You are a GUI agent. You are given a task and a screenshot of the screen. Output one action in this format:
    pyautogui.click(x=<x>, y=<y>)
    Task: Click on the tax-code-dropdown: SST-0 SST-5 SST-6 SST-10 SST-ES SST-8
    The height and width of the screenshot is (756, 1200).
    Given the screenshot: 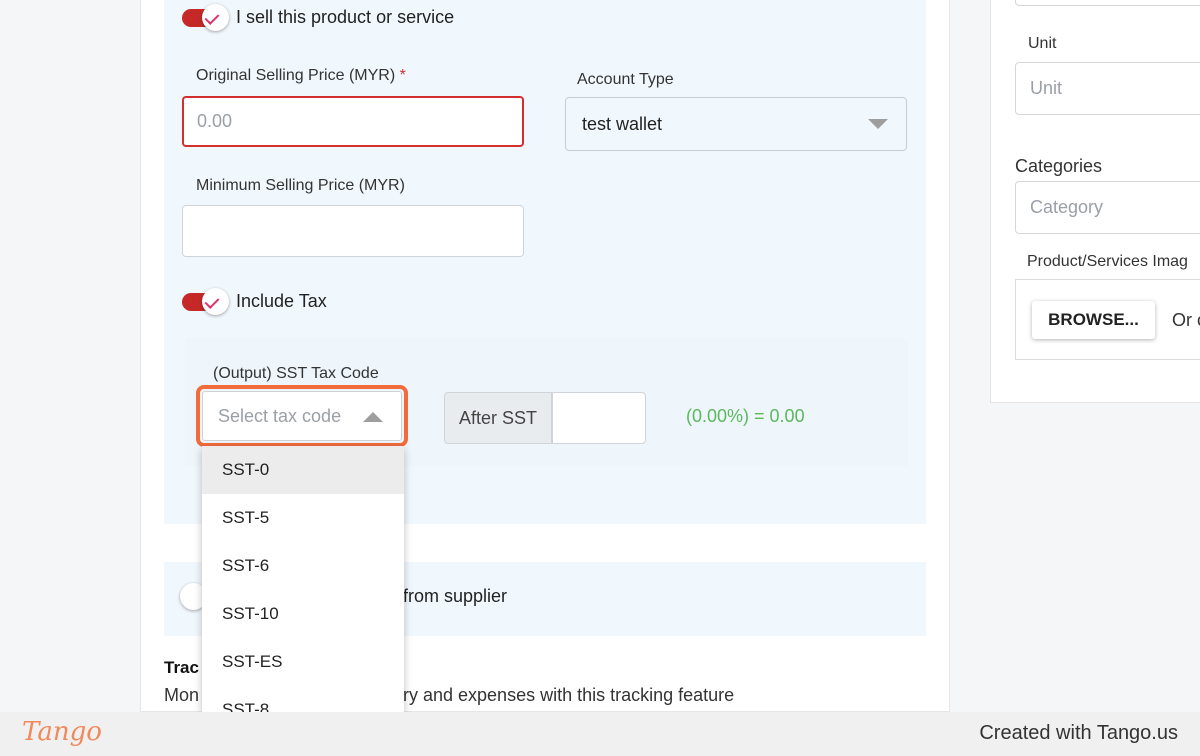 What is the action you would take?
    pyautogui.click(x=303, y=579)
    